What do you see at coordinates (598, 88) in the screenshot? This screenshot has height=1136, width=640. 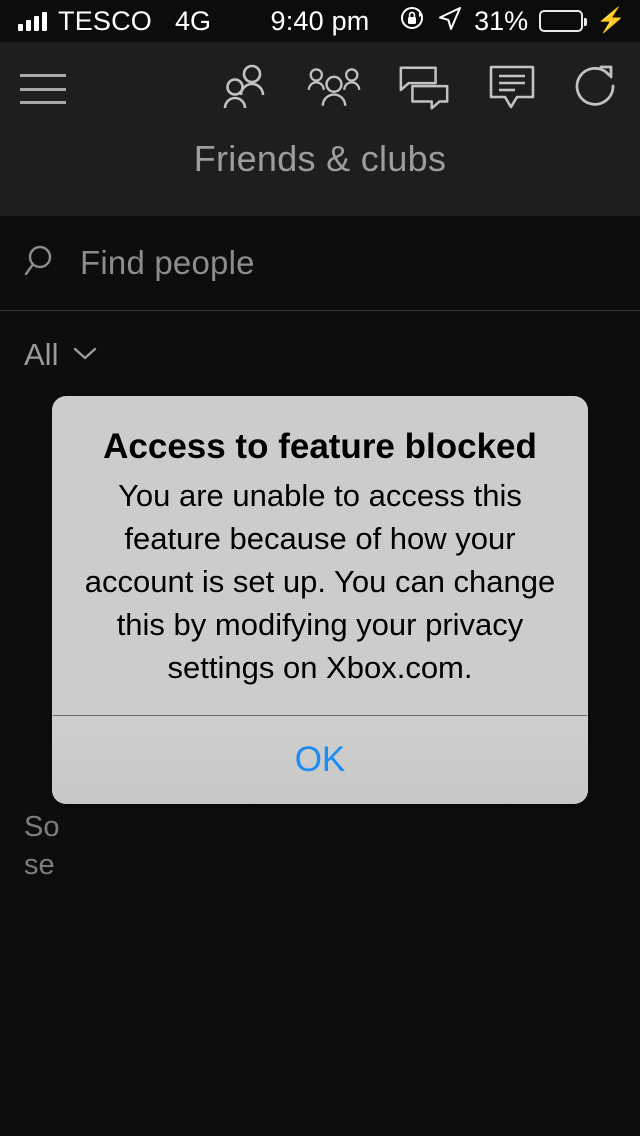 I see `refresh-icon` at bounding box center [598, 88].